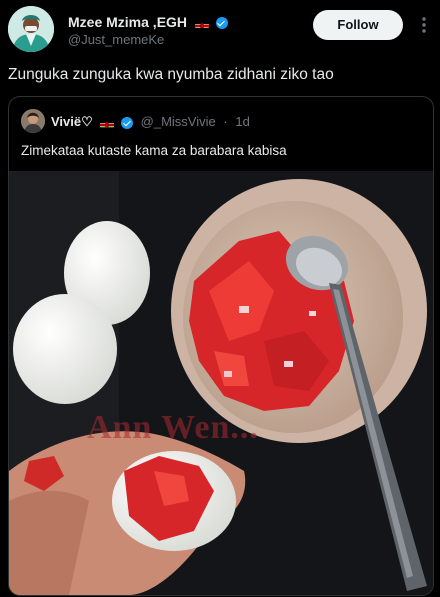 The width and height of the screenshot is (440, 597). I want to click on quoted-author-avatar, so click(33, 121).